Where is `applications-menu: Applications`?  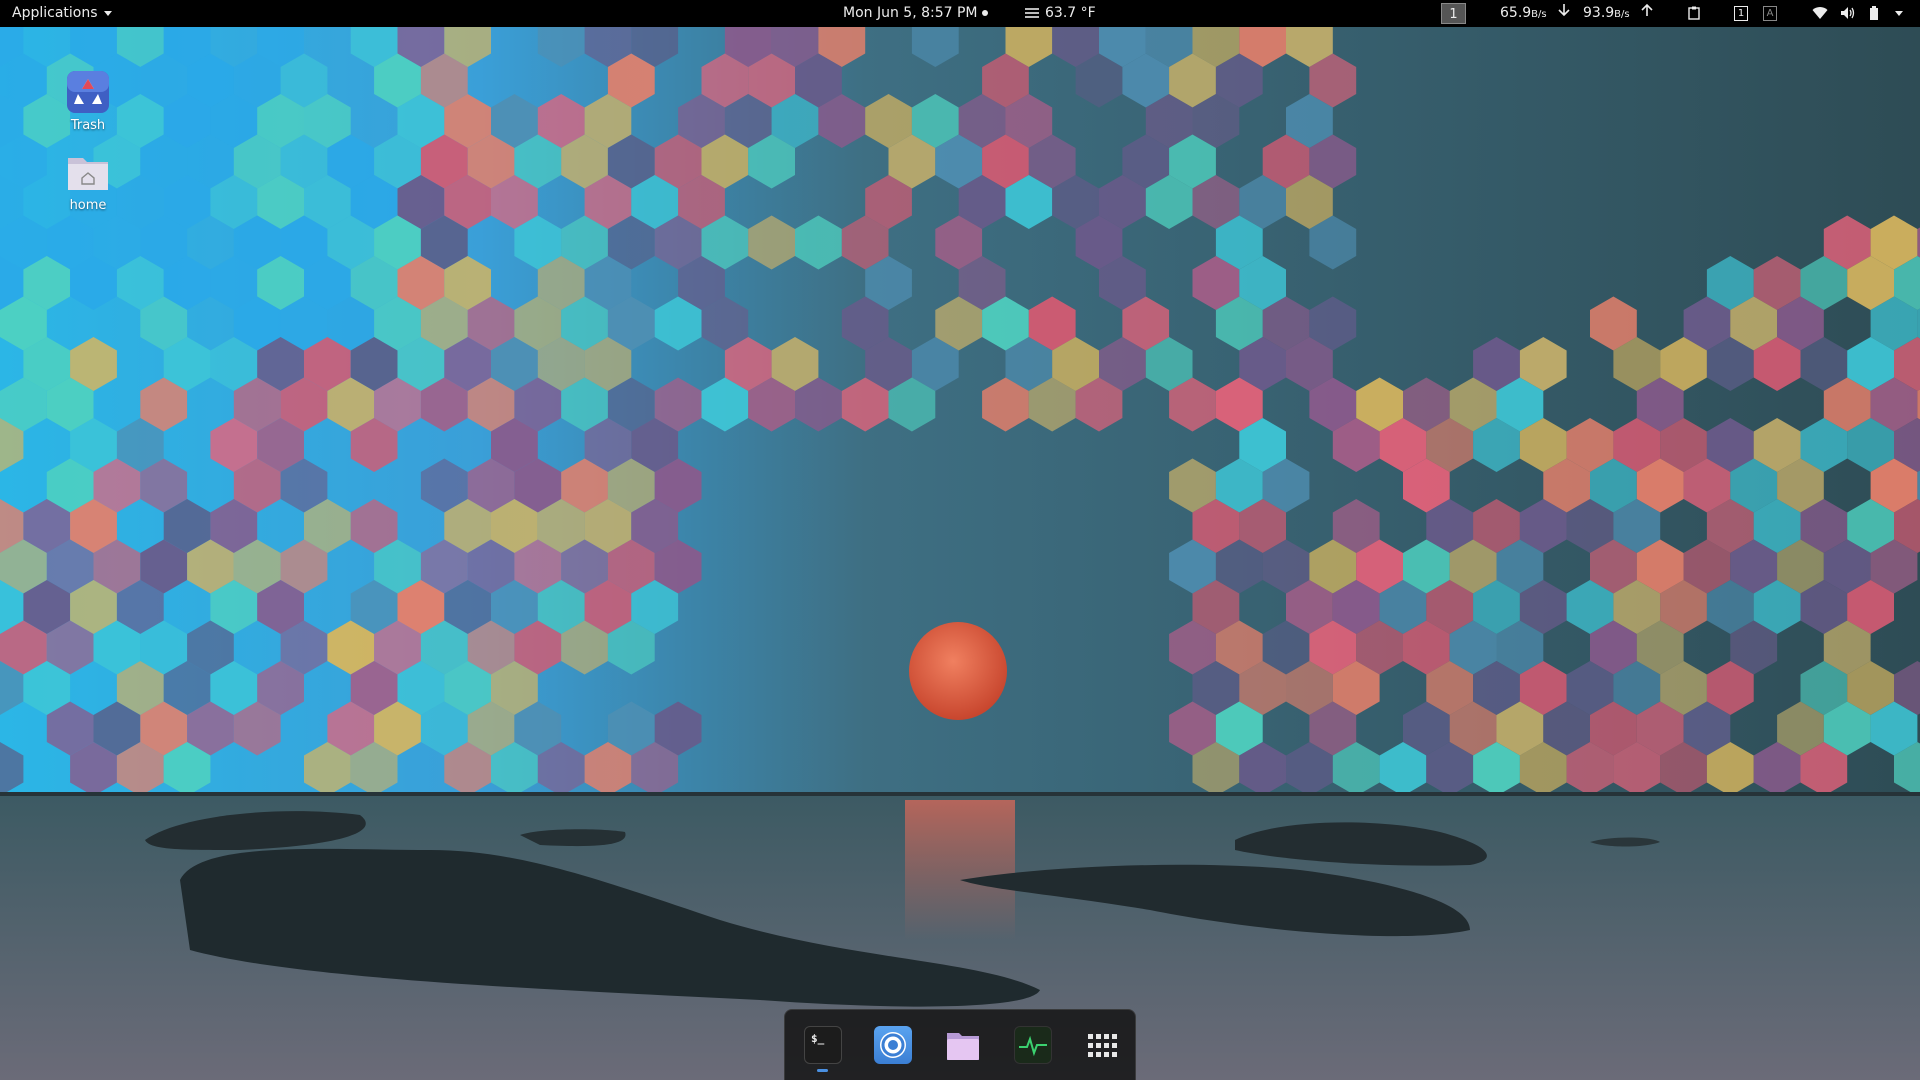
applications-menu: Applications is located at coordinates (62, 13).